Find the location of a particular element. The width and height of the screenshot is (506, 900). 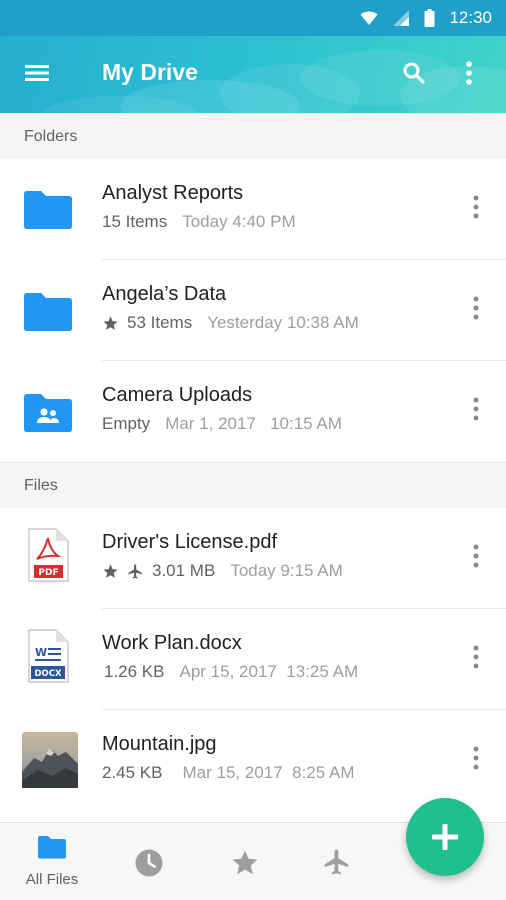

hamburger-menu-icon is located at coordinates (37, 73).